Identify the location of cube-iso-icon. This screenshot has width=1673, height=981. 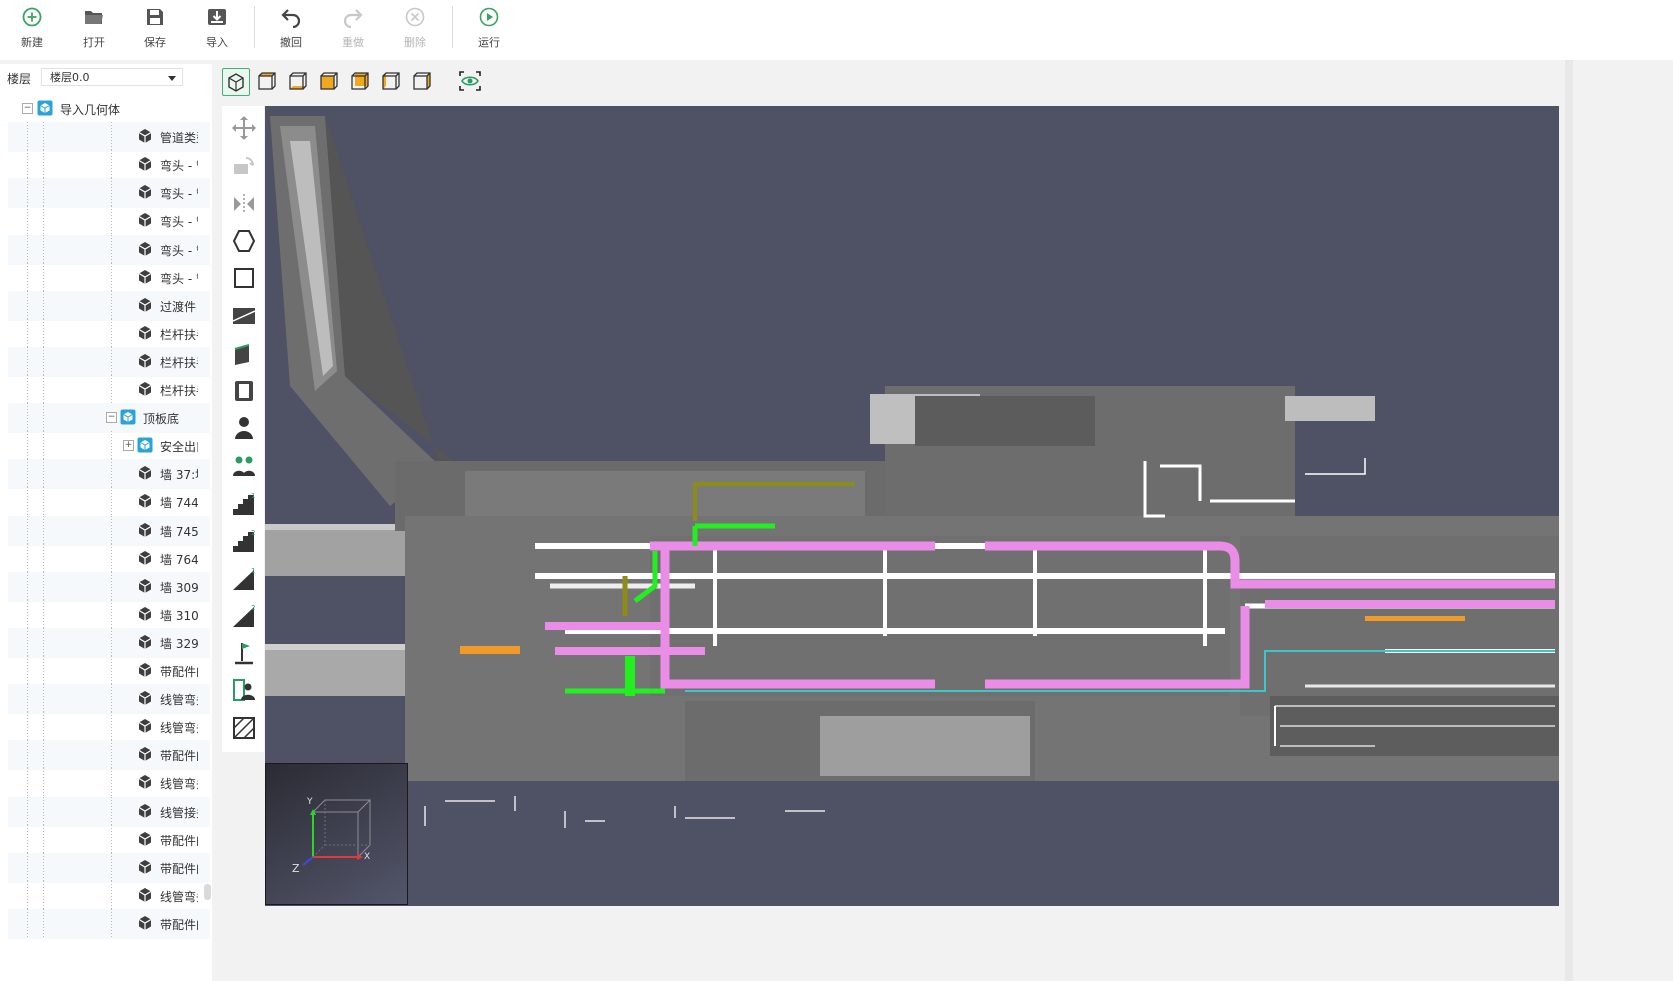
(236, 82).